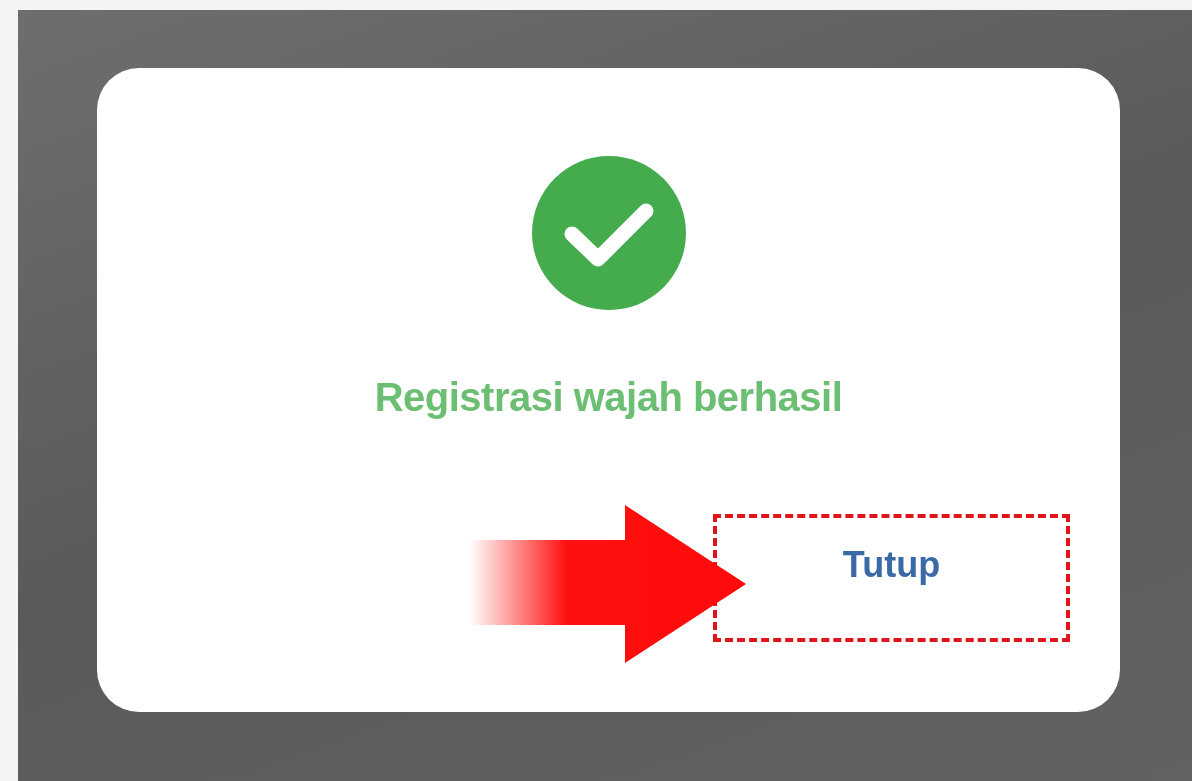  Describe the element at coordinates (608, 397) in the screenshot. I see `success-message: Registrasi wajah berhasil` at that location.